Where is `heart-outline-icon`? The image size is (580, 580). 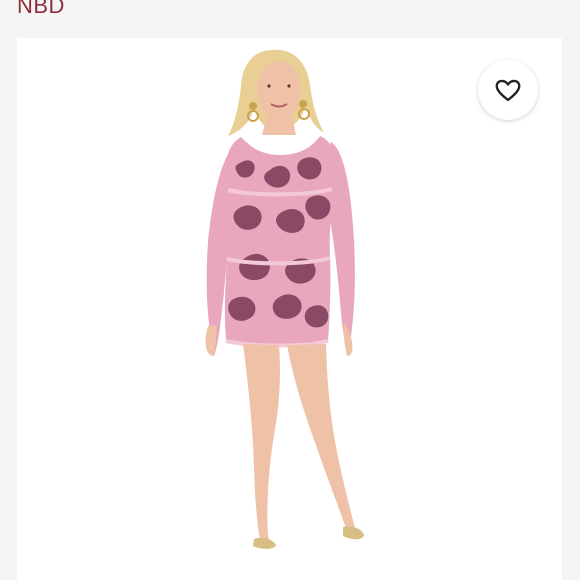 heart-outline-icon is located at coordinates (508, 90).